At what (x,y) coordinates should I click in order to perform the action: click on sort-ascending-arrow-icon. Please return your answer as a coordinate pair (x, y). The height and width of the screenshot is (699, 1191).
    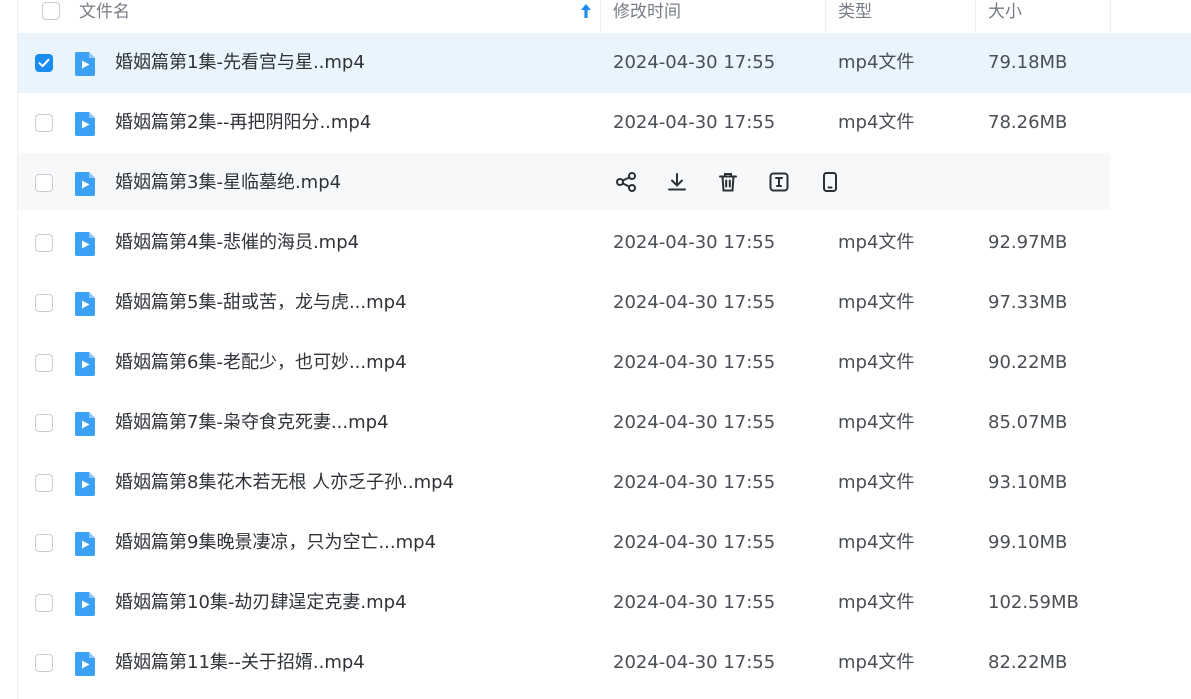
    Looking at the image, I should click on (586, 11).